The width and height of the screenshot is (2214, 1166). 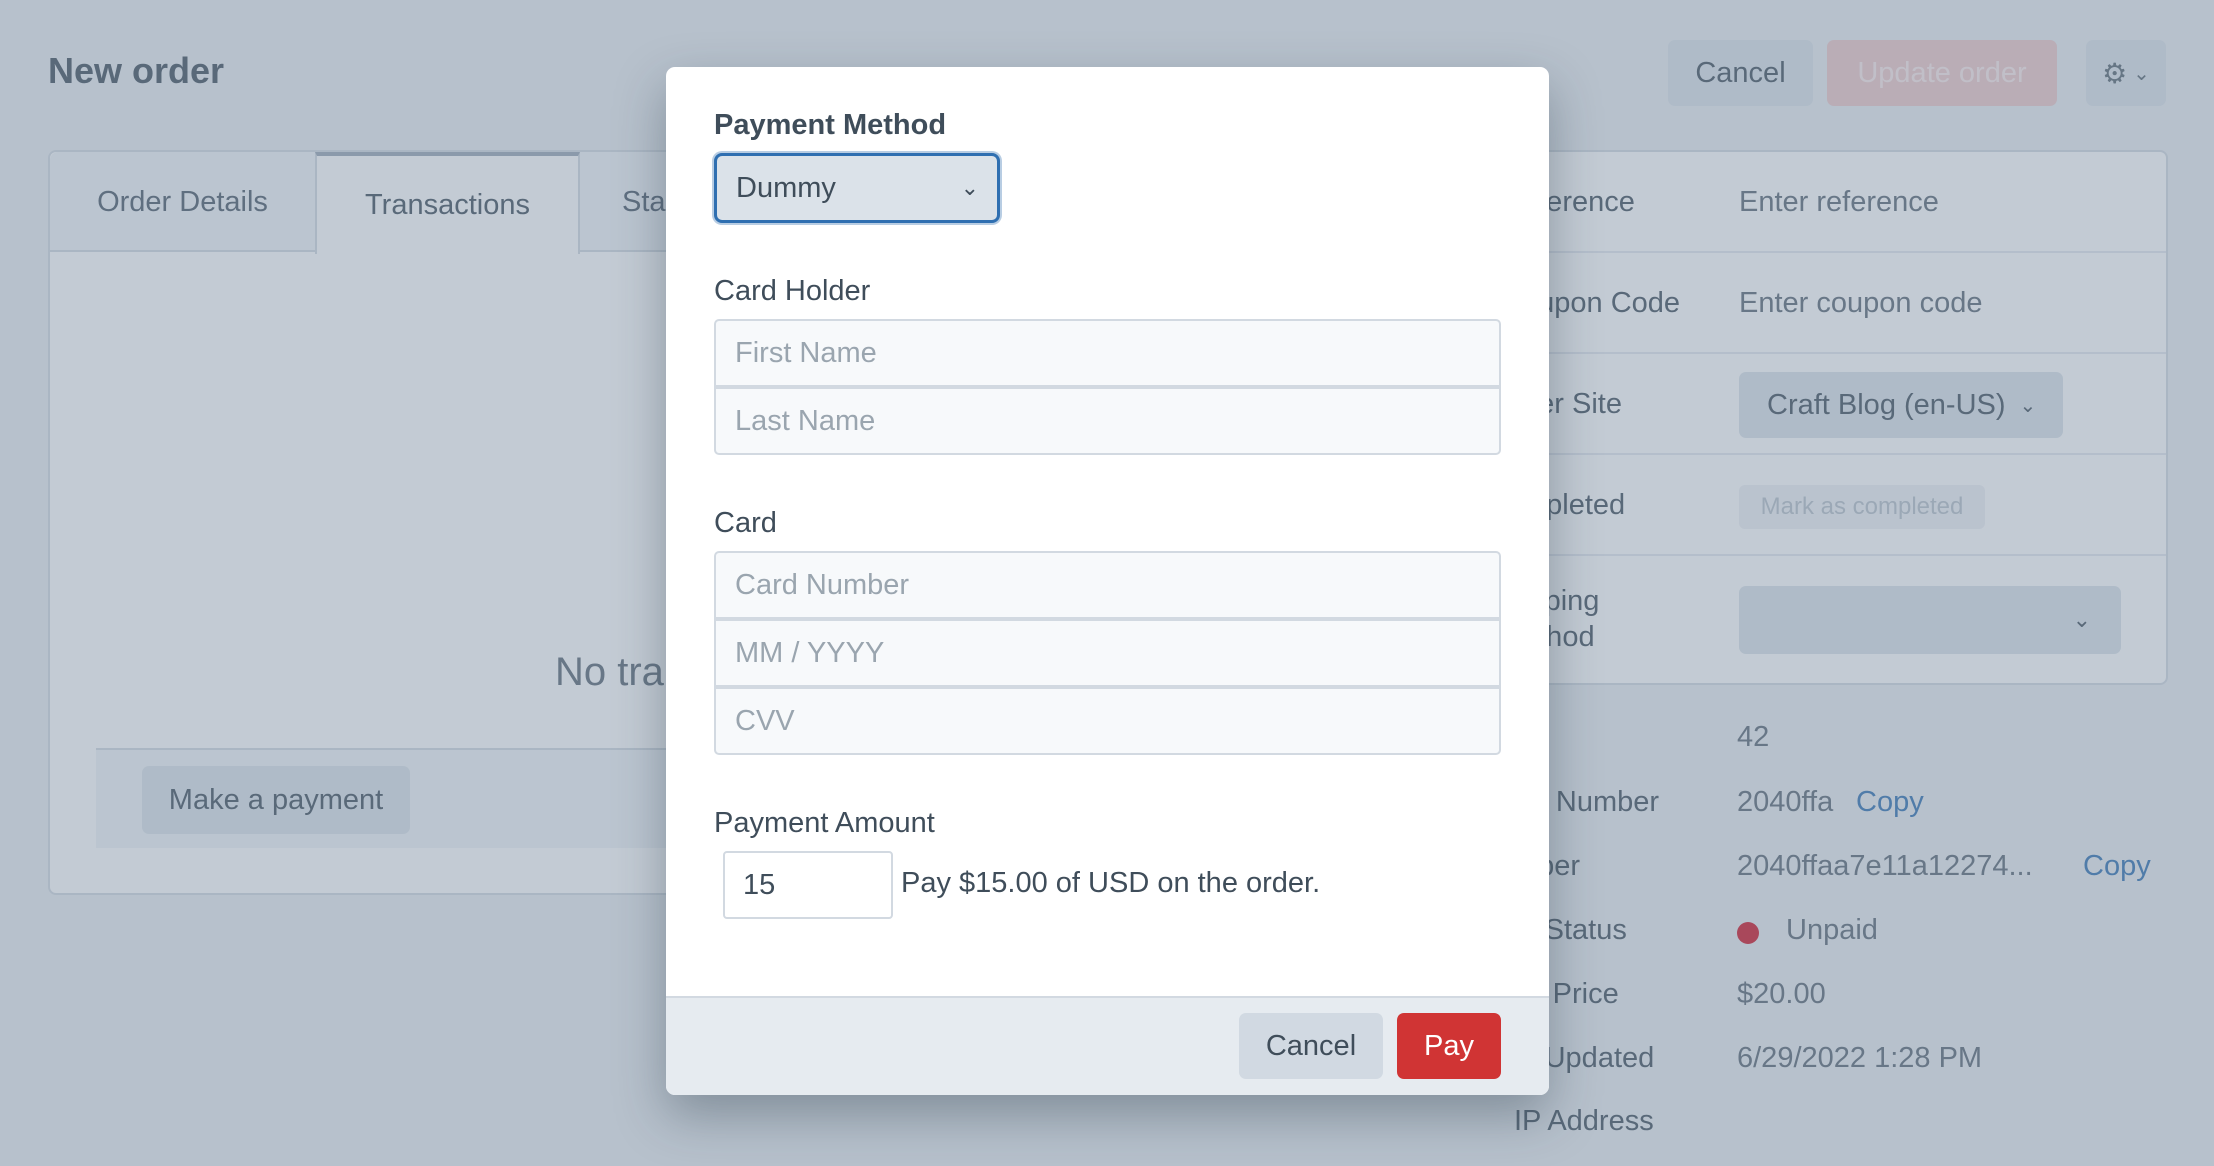 What do you see at coordinates (824, 823) in the screenshot?
I see `payment-amount-label: Payment Amount` at bounding box center [824, 823].